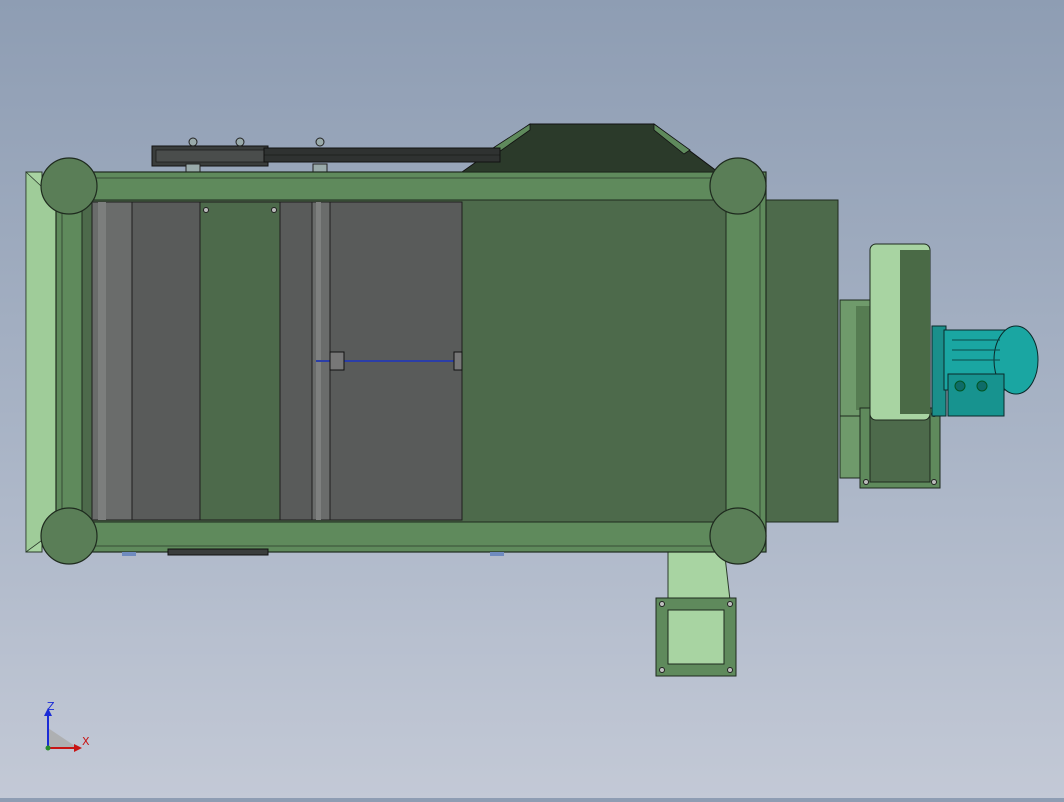 The width and height of the screenshot is (1064, 802). Describe the element at coordinates (326, 155) in the screenshot. I see `belt-drive-icon` at that location.